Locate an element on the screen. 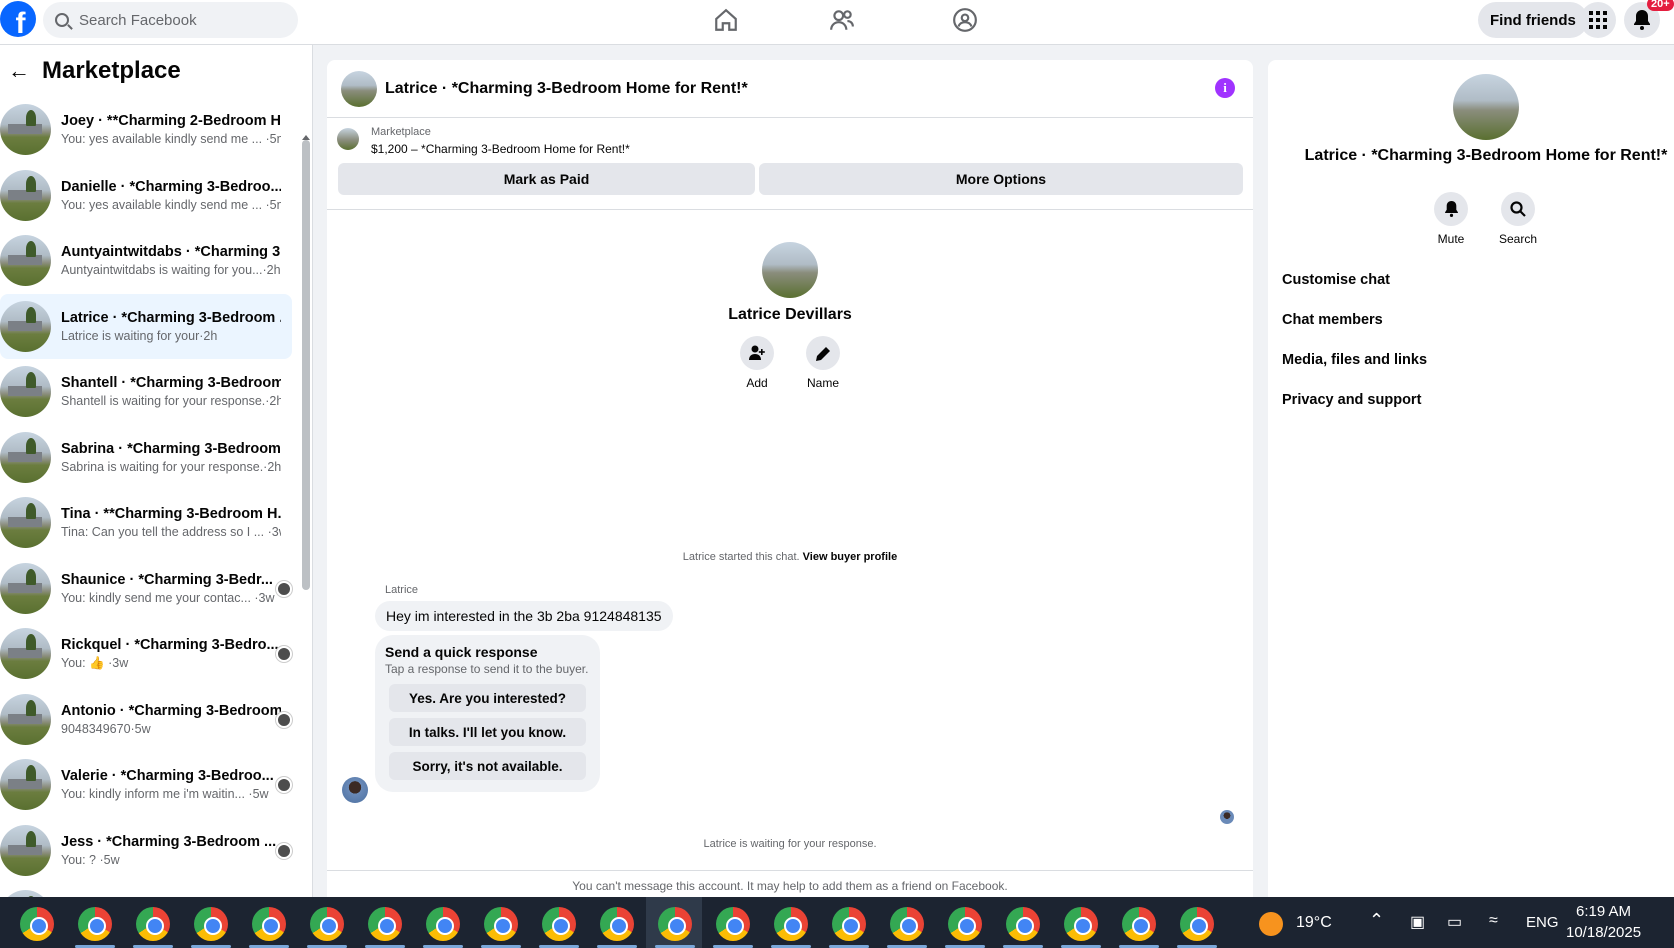  buyer-small-avatar is located at coordinates (355, 790).